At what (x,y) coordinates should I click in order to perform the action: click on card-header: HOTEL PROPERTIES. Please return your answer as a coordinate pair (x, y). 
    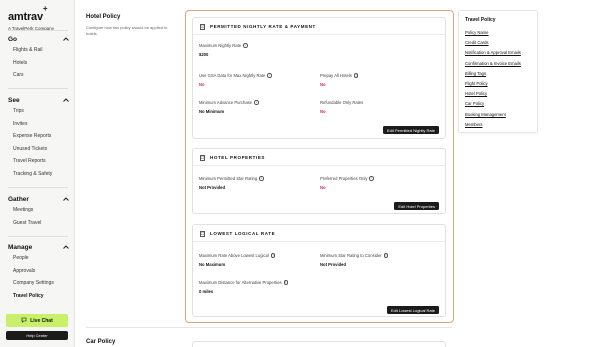
    Looking at the image, I should click on (319, 157).